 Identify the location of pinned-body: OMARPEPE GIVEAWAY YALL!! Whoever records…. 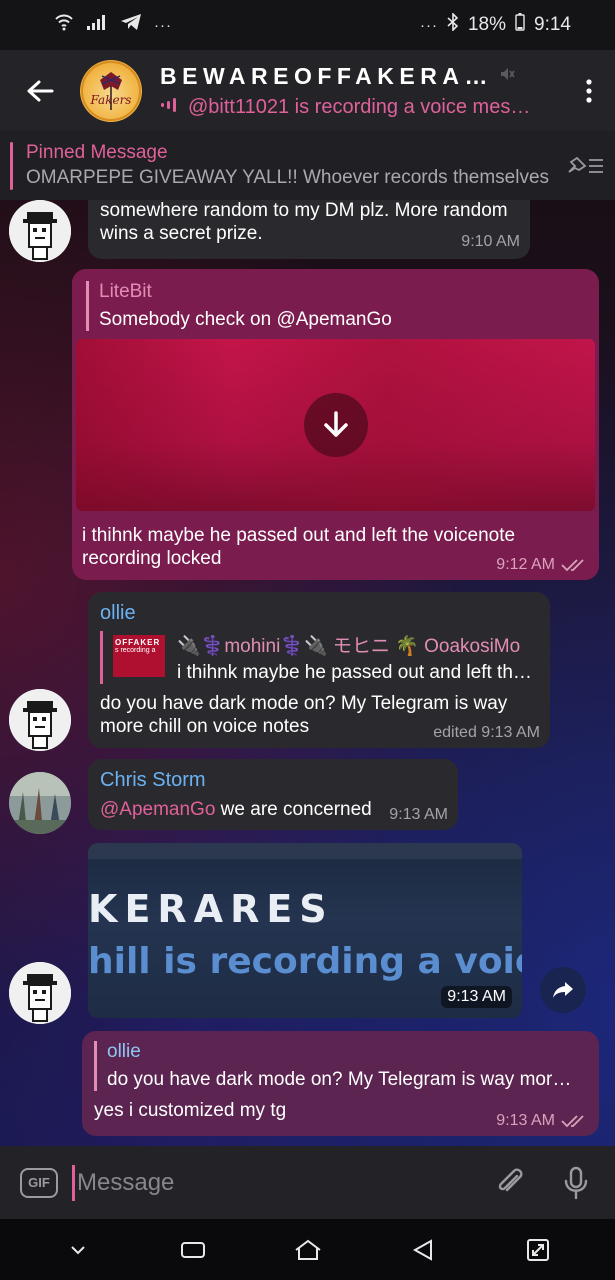
(288, 177).